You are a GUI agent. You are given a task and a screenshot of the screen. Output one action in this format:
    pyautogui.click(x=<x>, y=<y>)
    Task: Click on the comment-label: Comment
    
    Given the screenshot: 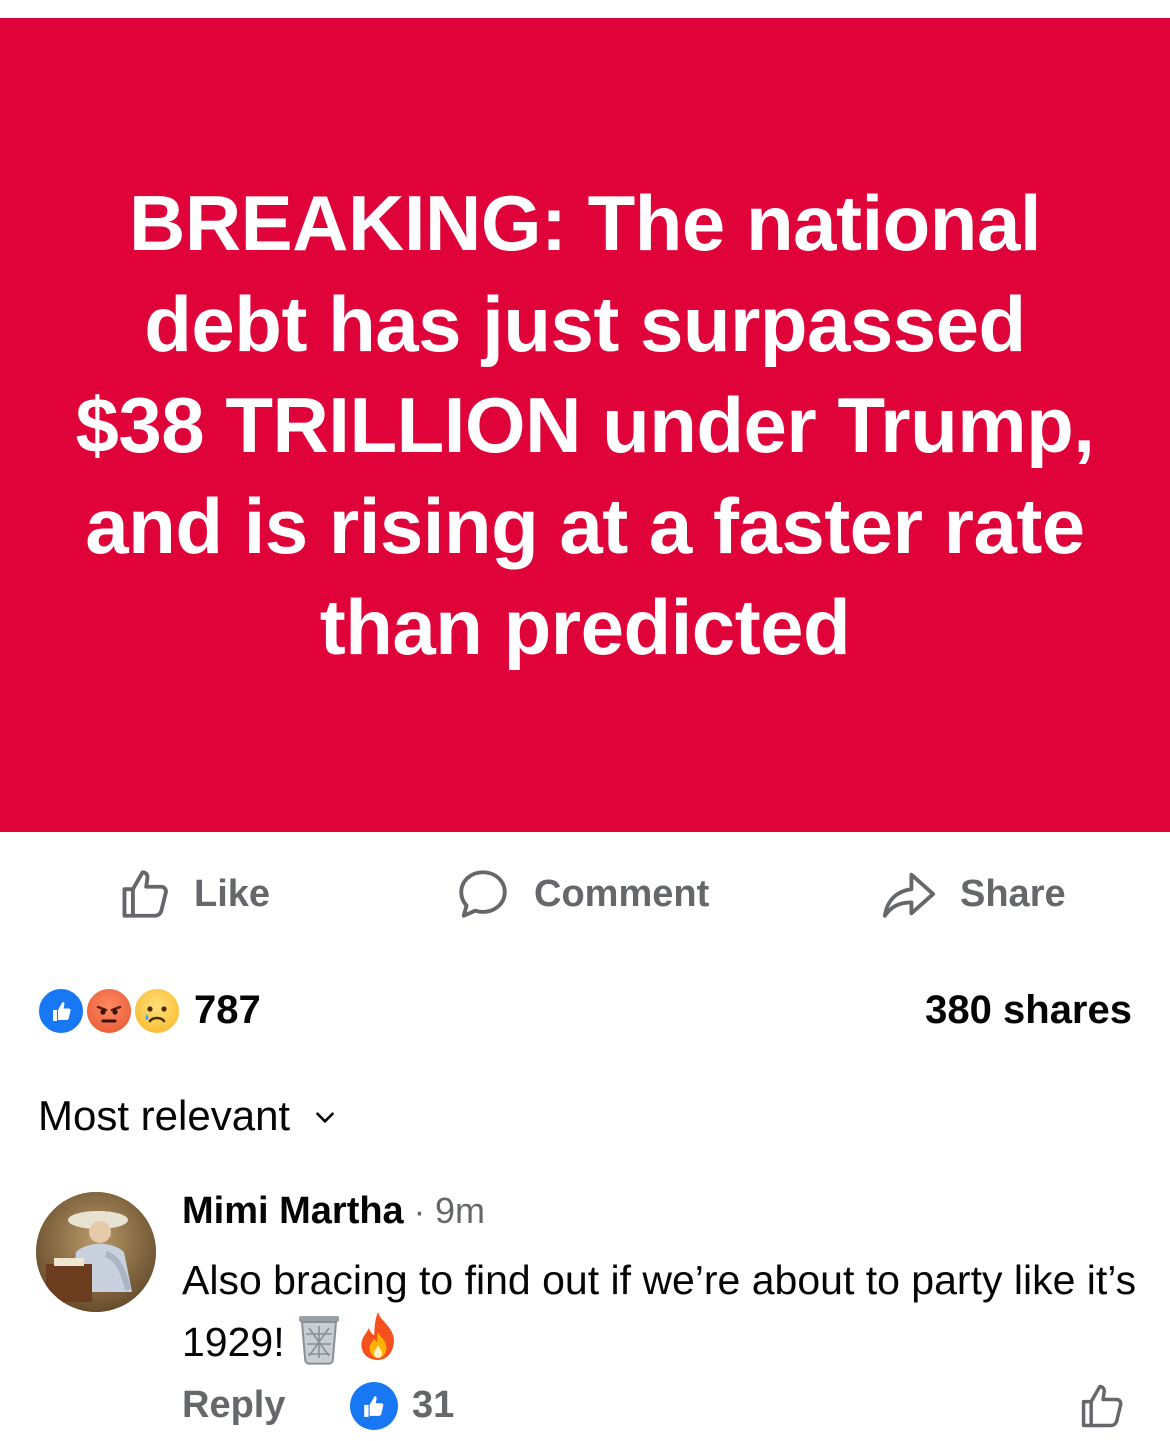 What is the action you would take?
    pyautogui.click(x=622, y=893)
    